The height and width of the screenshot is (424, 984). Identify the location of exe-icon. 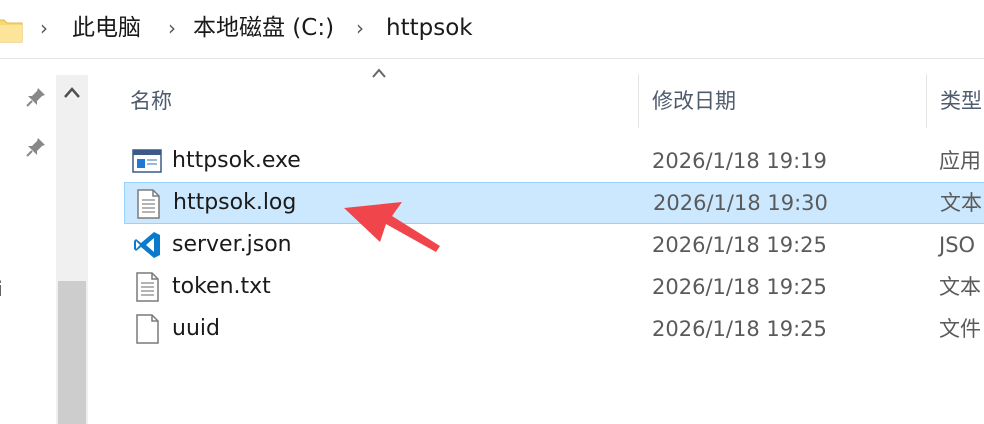
(147, 161).